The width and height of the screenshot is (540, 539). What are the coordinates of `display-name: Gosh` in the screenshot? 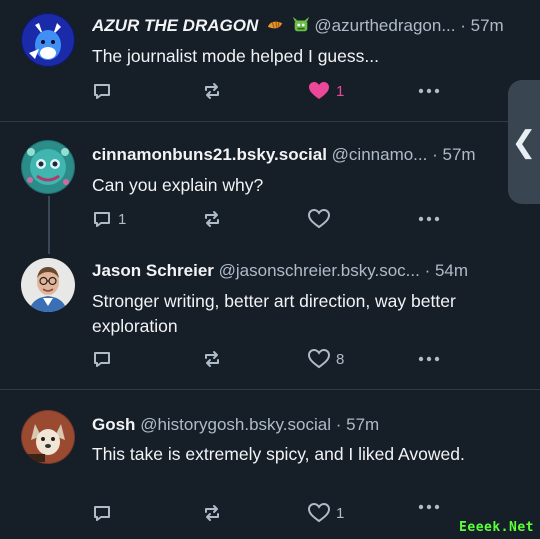 It's located at (113, 424).